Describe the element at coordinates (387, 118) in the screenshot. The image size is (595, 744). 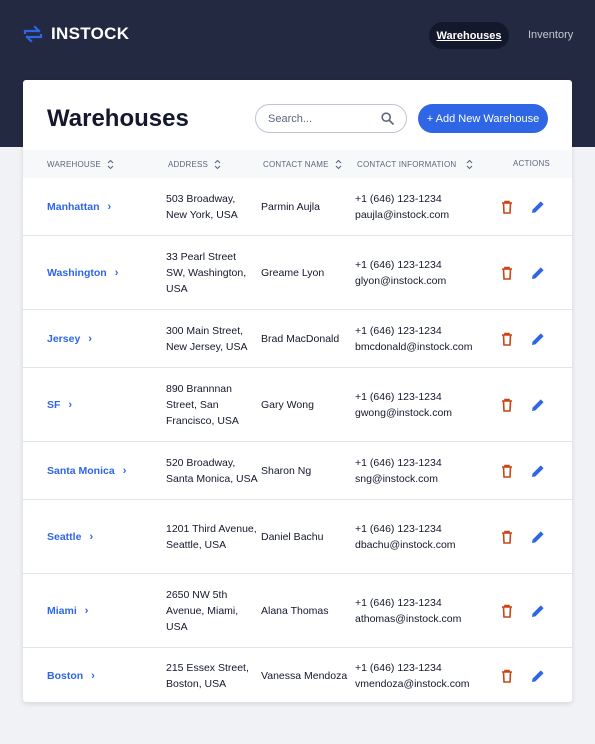
I see `search-icon` at that location.